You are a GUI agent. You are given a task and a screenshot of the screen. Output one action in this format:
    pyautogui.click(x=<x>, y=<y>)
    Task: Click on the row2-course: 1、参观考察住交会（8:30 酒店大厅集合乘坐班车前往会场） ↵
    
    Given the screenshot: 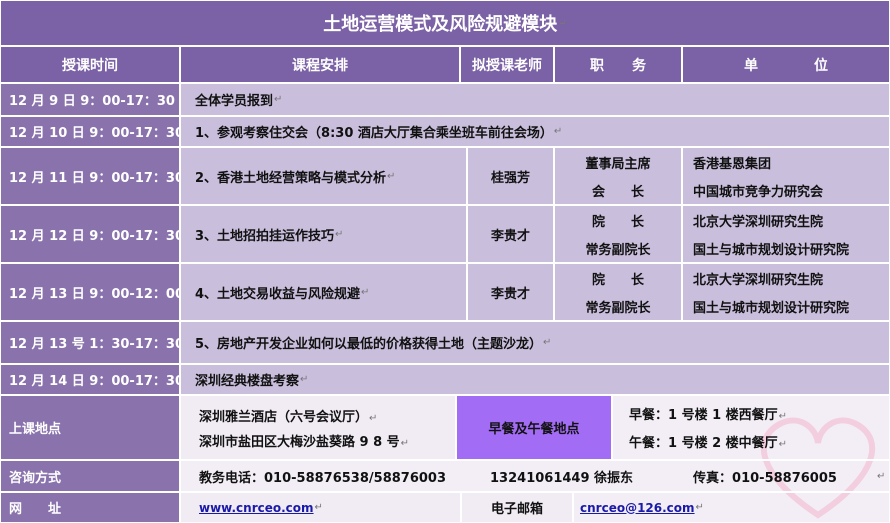 What is the action you would take?
    pyautogui.click(x=535, y=131)
    